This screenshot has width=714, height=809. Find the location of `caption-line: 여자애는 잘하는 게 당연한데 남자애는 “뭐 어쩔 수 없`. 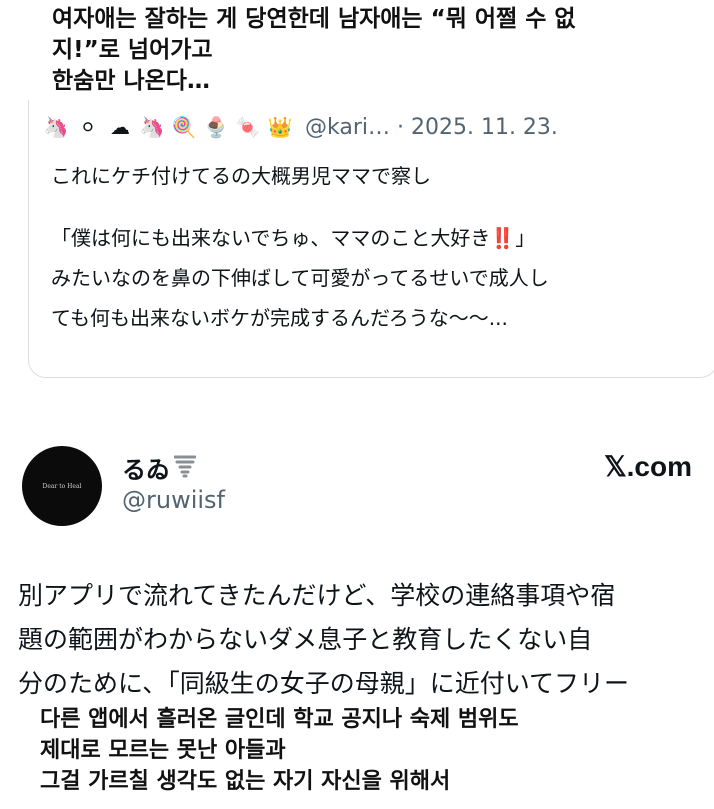

caption-line: 여자애는 잘하는 게 당연한데 남자애는 “뭐 어쩔 수 없 is located at coordinates (314, 19).